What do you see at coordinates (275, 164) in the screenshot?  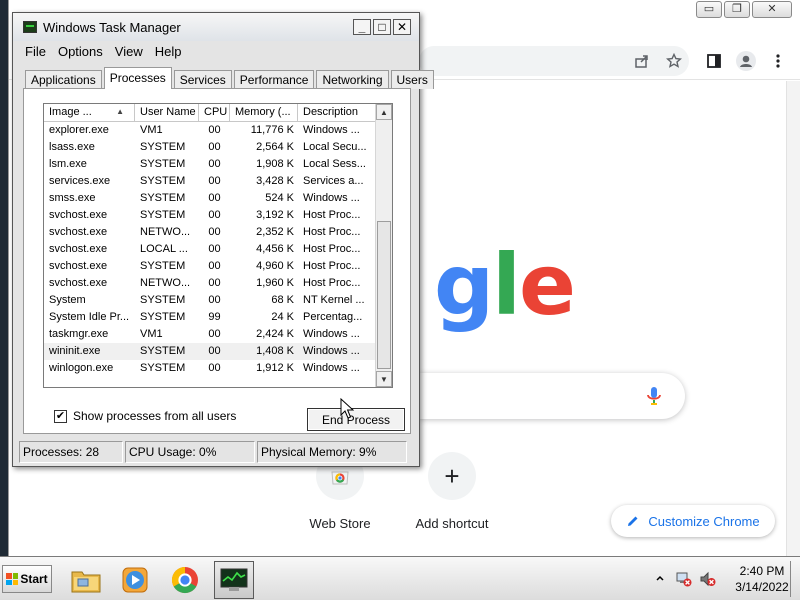 I see `process-memory: 1,908 K` at bounding box center [275, 164].